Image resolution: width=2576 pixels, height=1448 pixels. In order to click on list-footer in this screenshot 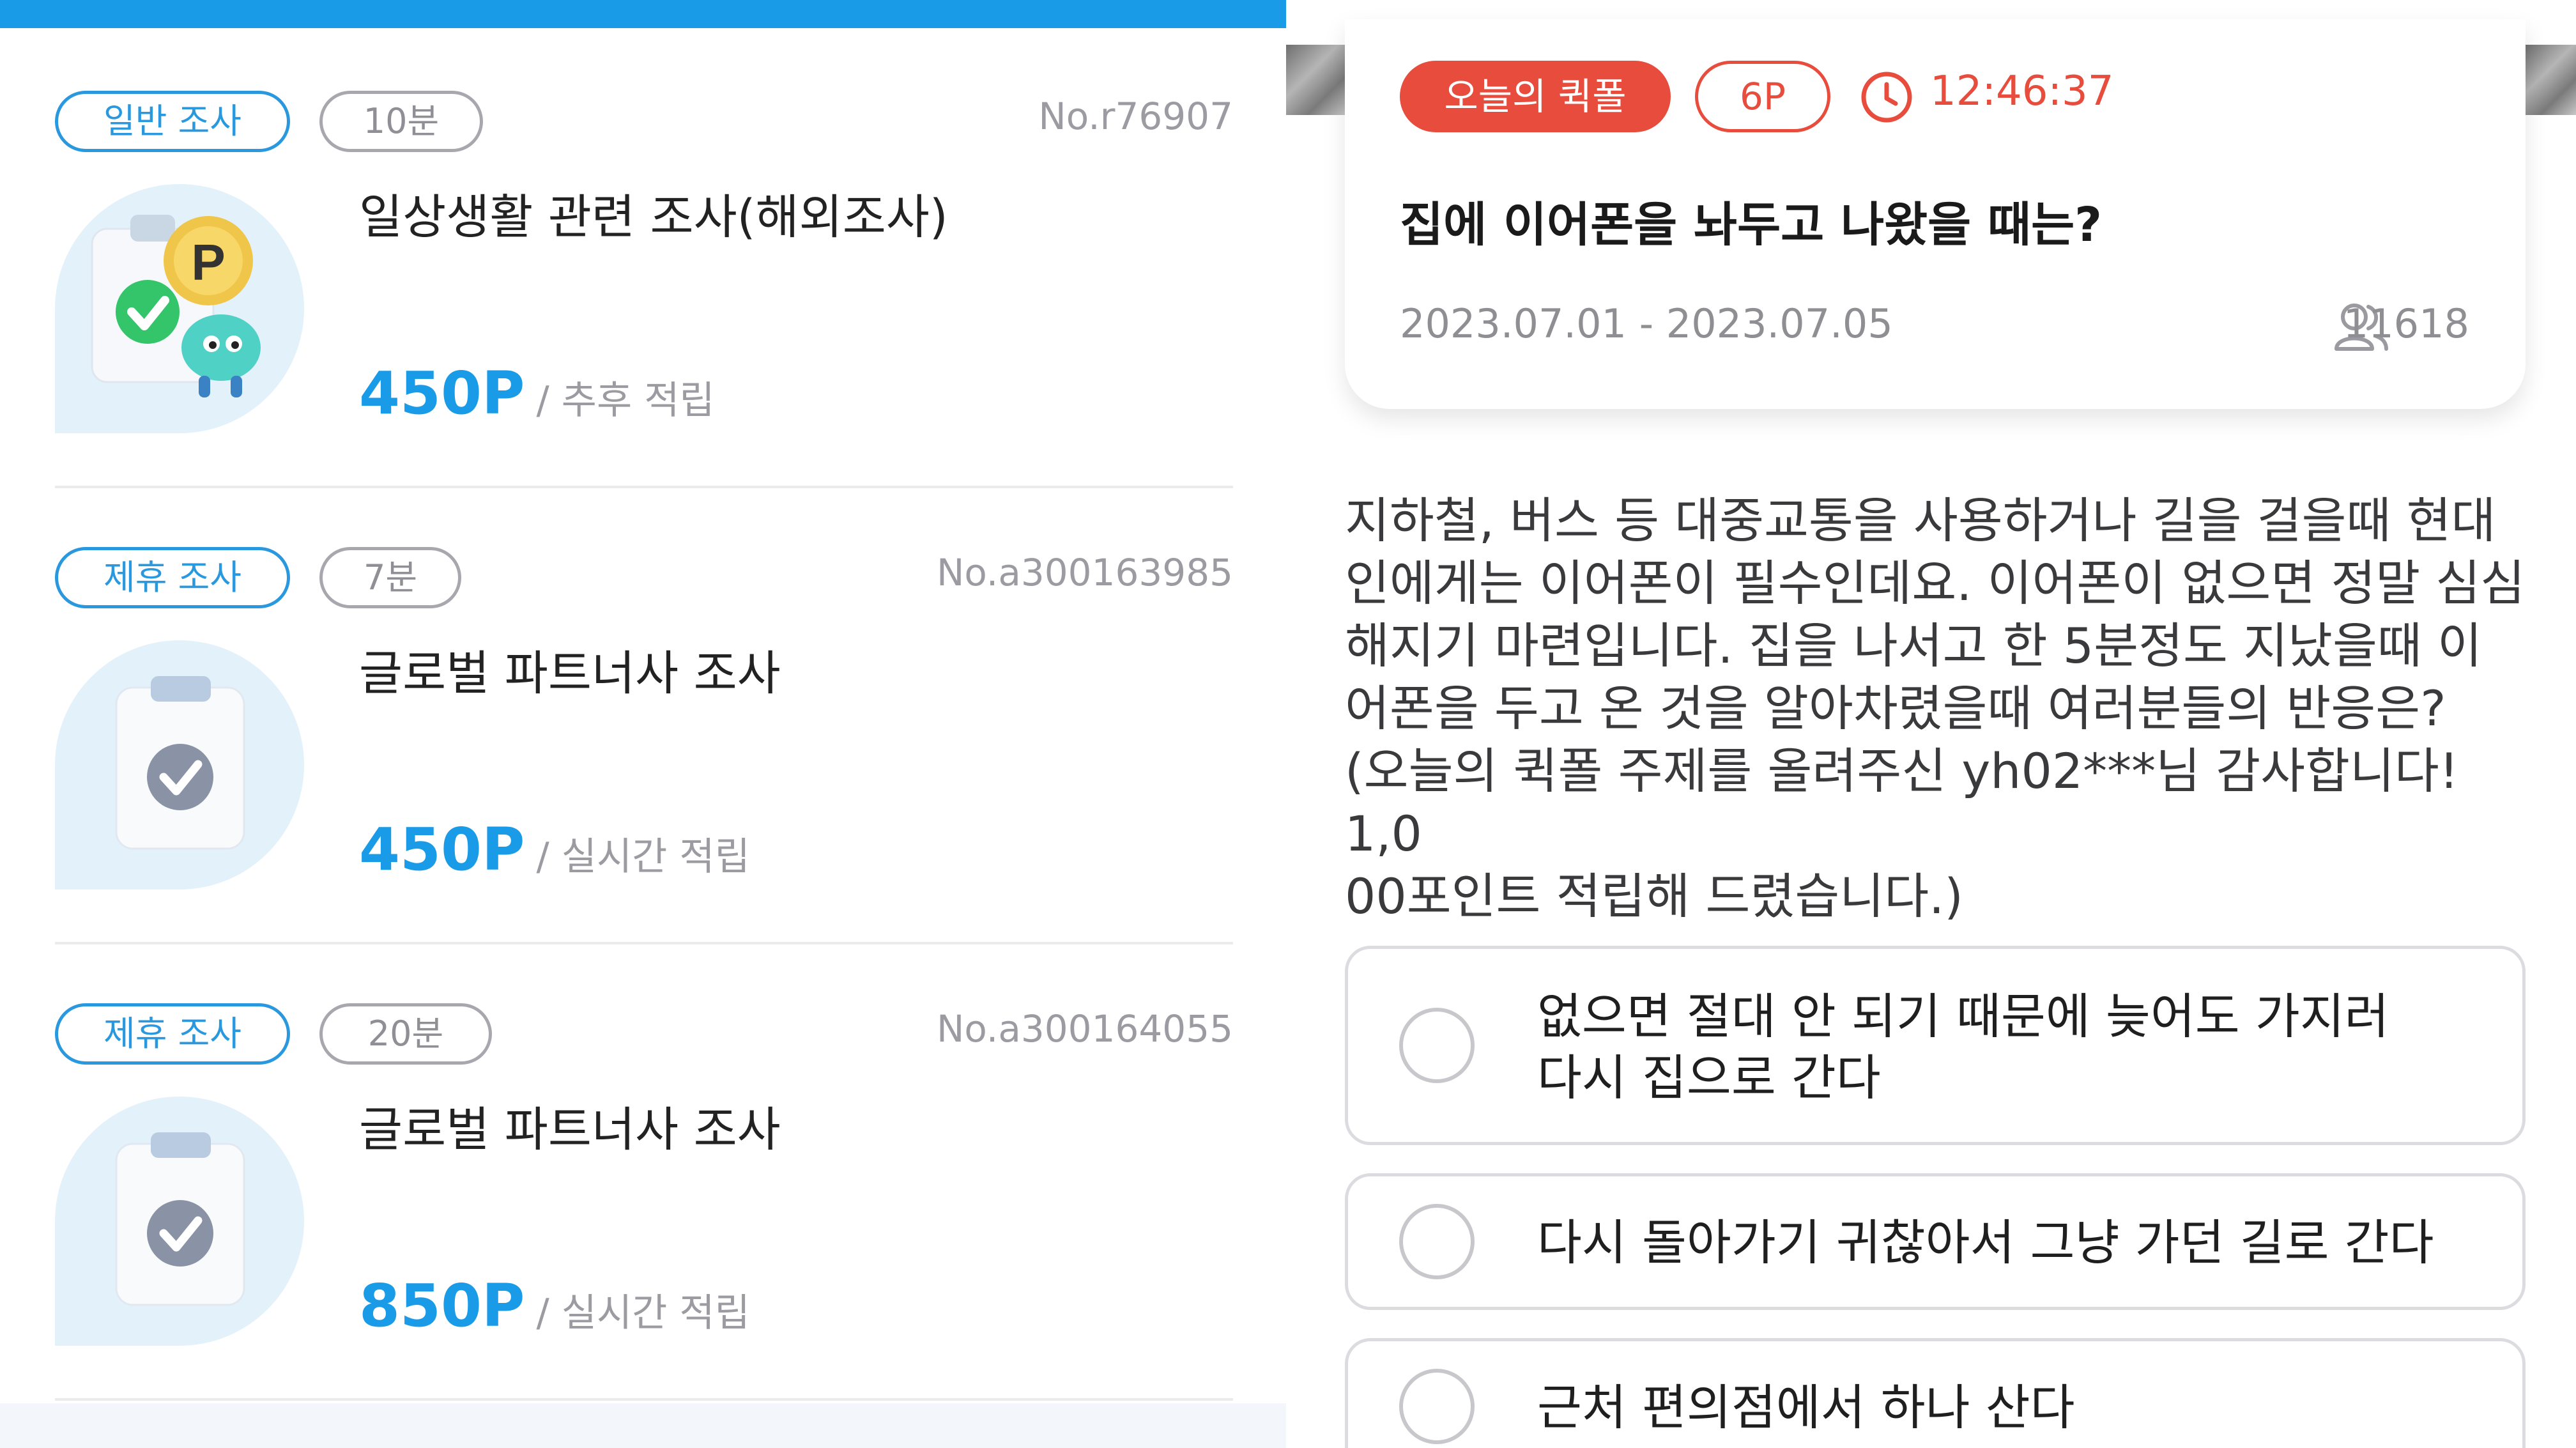, I will do `click(643, 1425)`.